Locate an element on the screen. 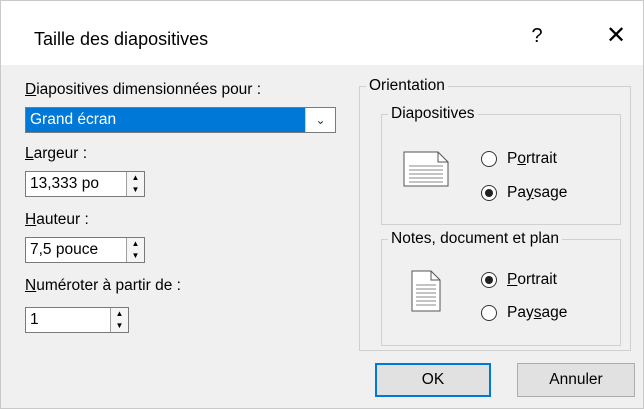 The width and height of the screenshot is (644, 409). size-for-selected: Grand écran is located at coordinates (166, 120).